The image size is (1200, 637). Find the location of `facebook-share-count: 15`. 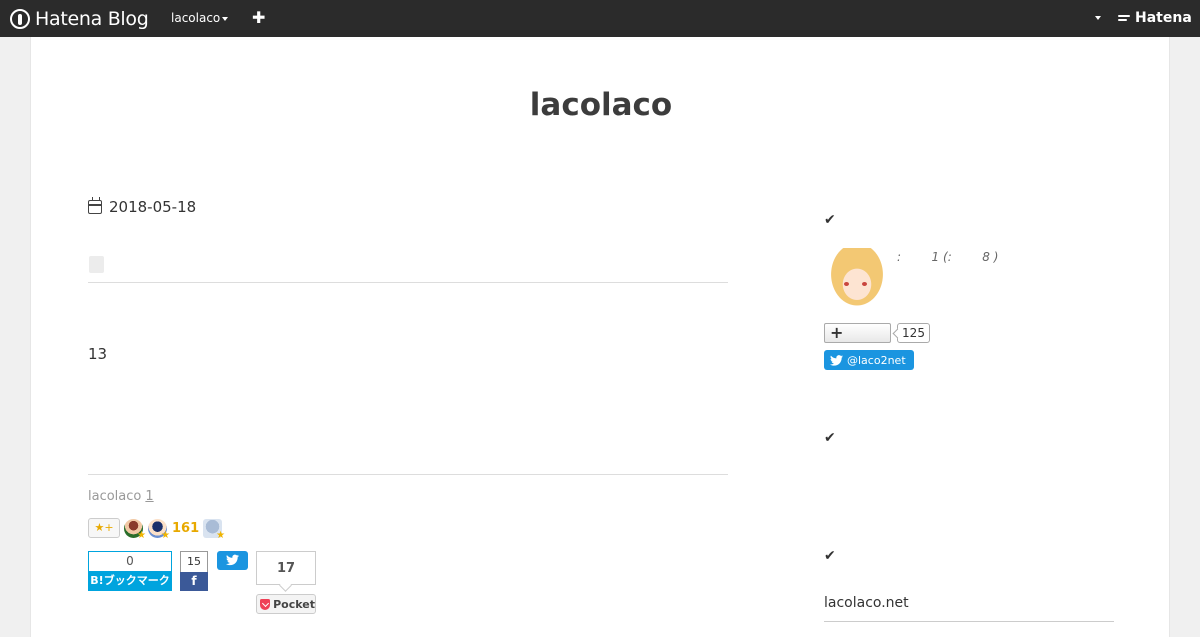

facebook-share-count: 15 is located at coordinates (194, 561).